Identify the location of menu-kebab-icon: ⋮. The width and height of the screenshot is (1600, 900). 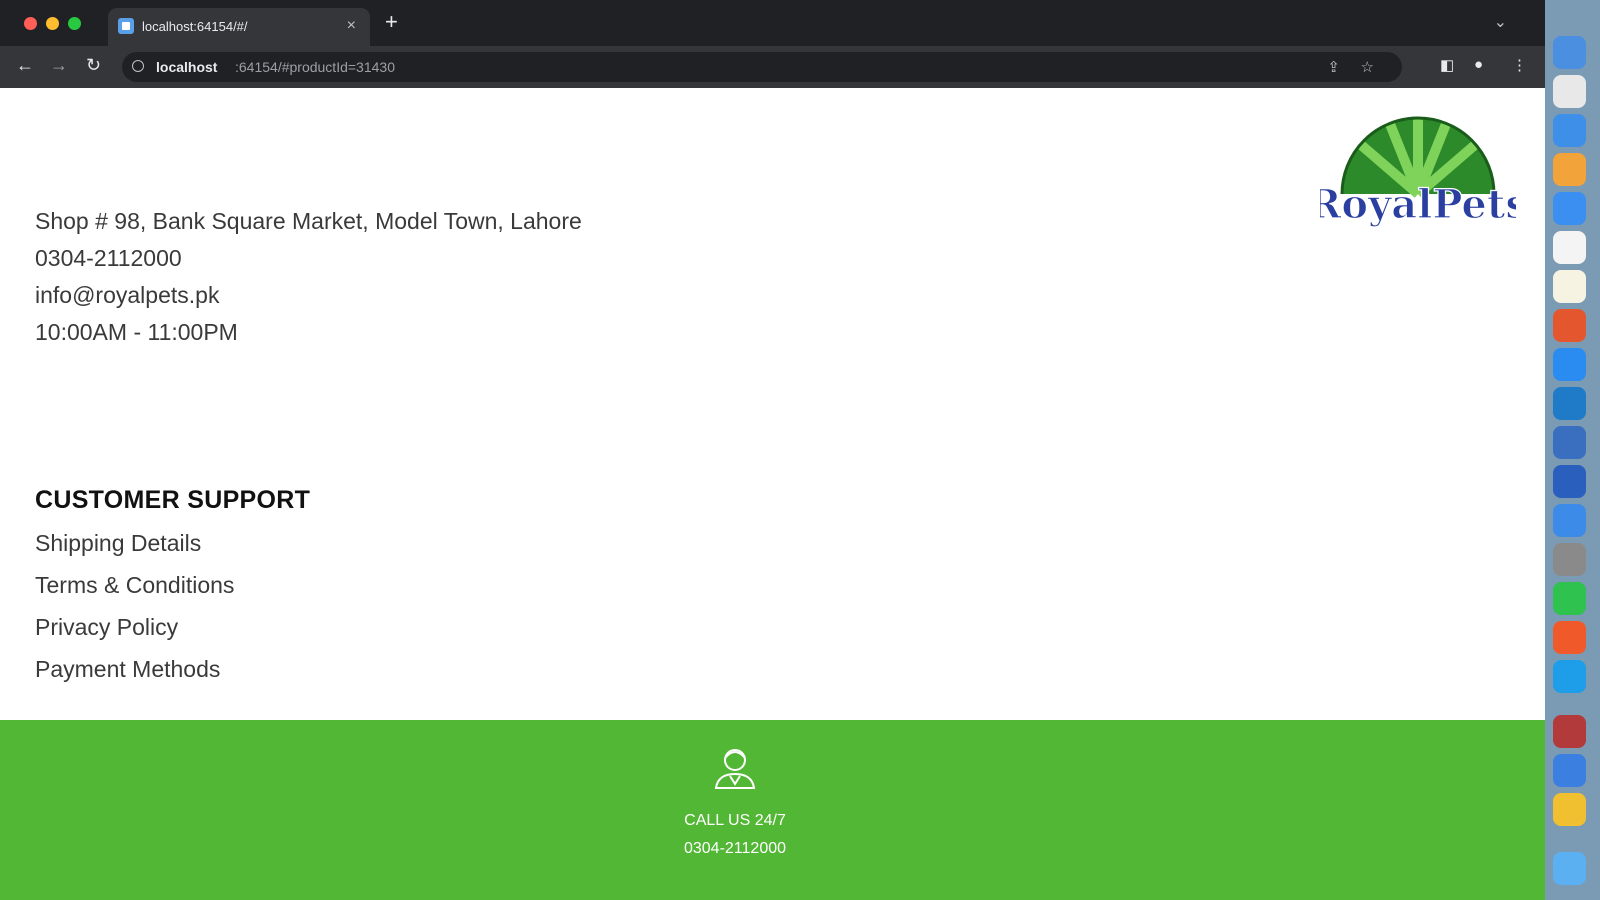
(1519, 65).